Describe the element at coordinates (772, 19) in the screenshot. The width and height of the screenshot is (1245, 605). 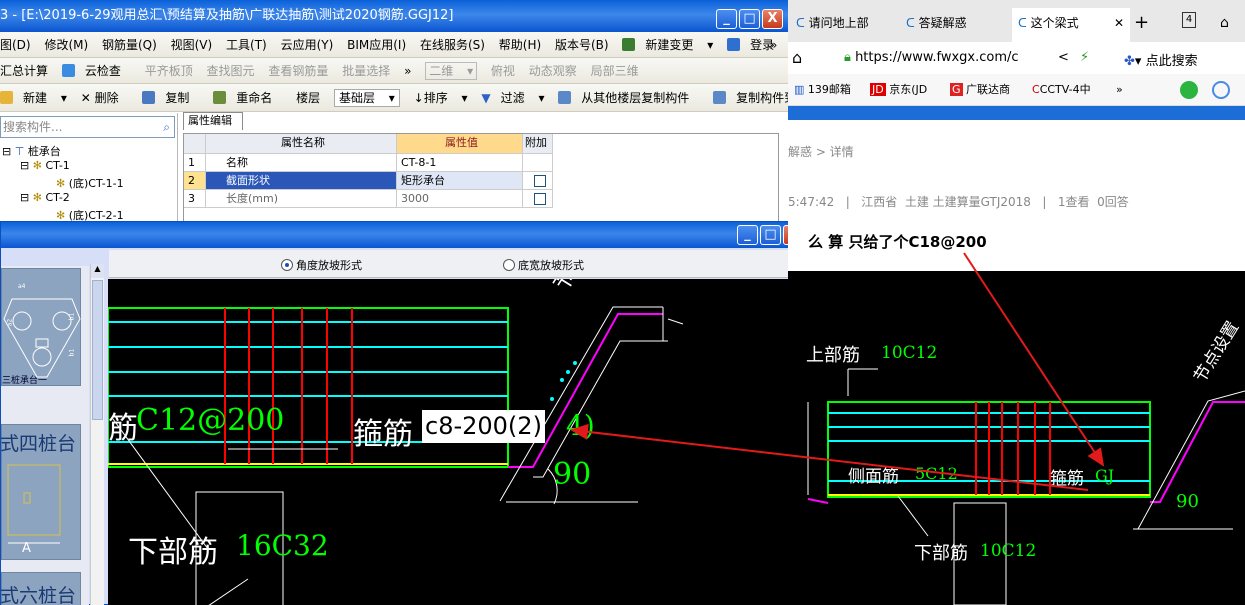
I see `close-button: X` at that location.